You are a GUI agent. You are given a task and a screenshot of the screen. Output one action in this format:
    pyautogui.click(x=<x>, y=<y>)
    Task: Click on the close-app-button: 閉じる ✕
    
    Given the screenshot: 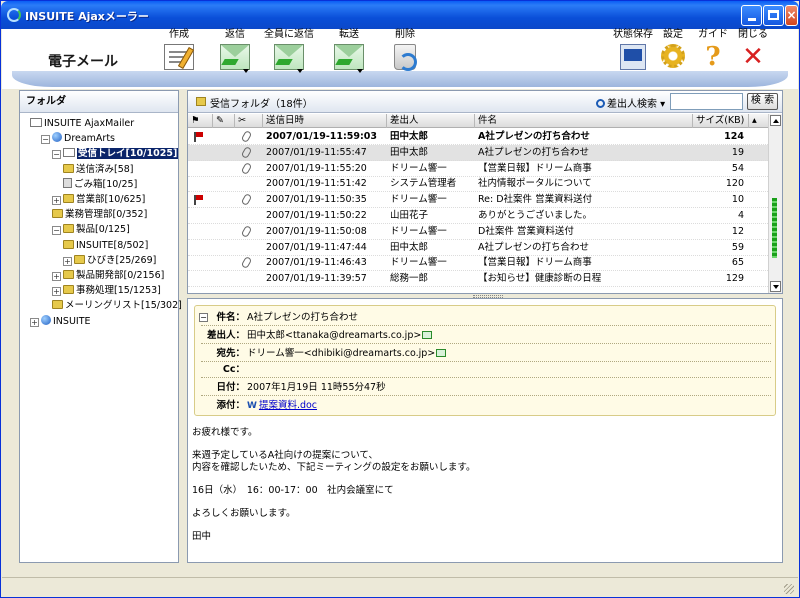 What is the action you would take?
    pyautogui.click(x=753, y=49)
    